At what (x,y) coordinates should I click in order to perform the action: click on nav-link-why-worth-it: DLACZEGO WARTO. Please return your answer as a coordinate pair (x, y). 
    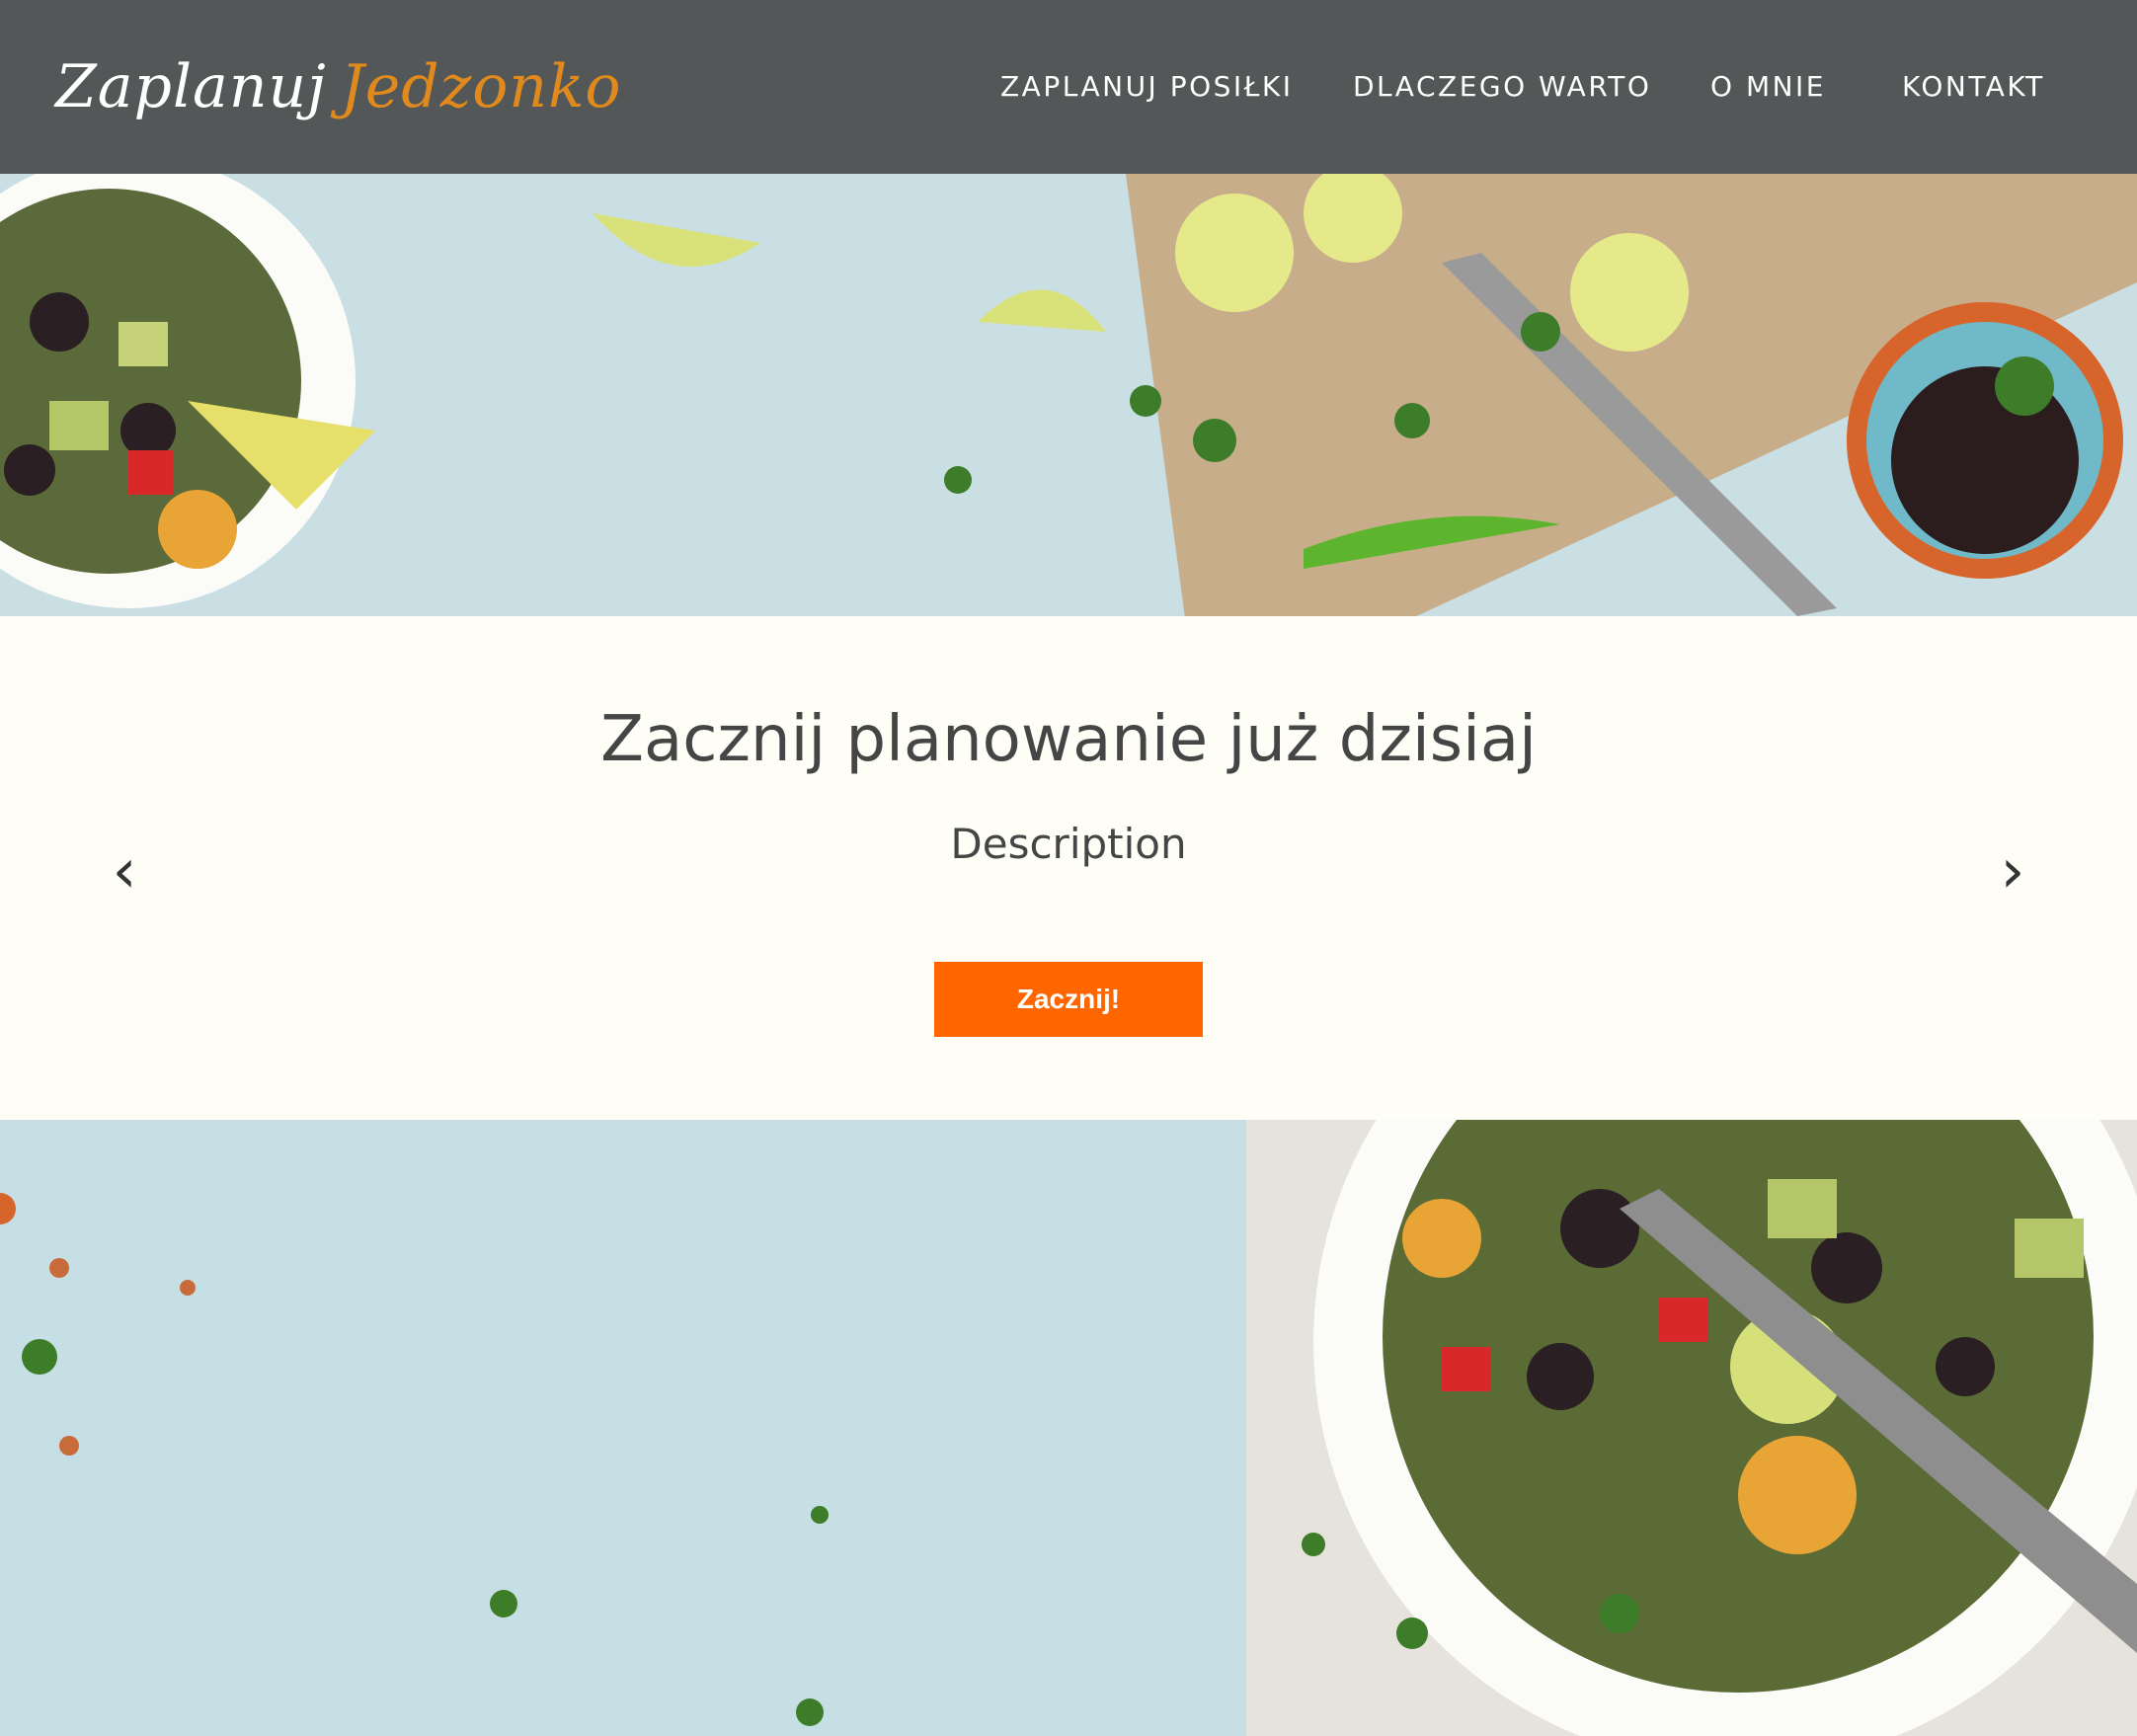
    Looking at the image, I should click on (1502, 87).